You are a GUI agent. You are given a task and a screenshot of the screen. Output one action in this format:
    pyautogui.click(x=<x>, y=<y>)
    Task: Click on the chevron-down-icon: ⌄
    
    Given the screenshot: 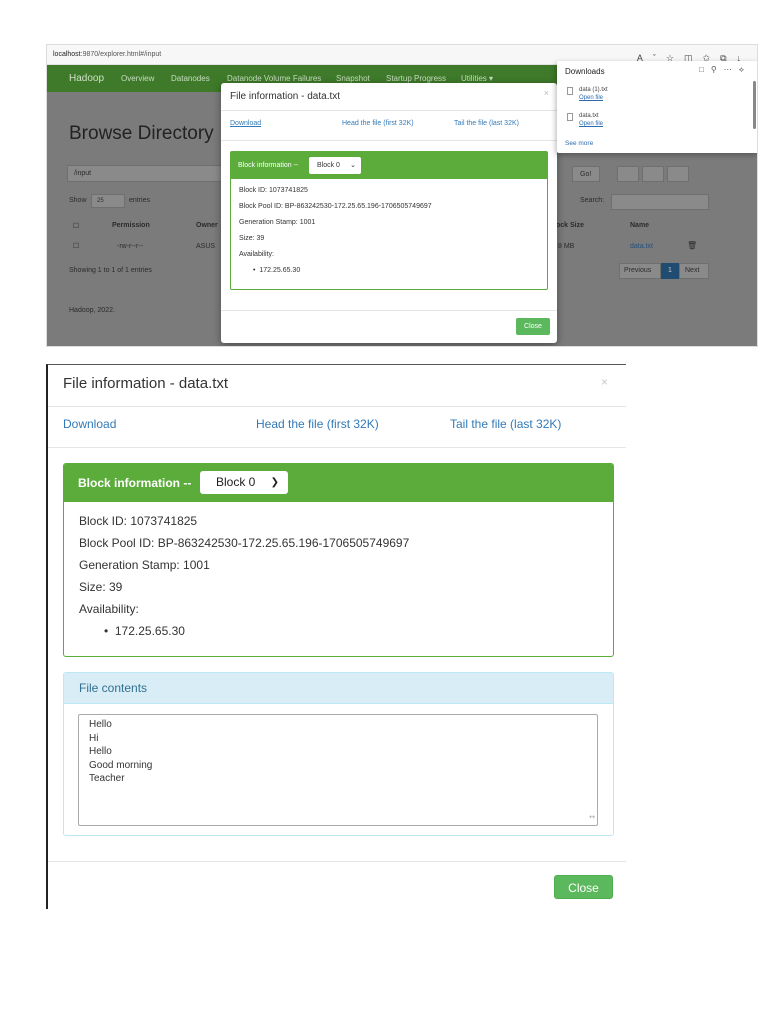 What is the action you would take?
    pyautogui.click(x=353, y=165)
    